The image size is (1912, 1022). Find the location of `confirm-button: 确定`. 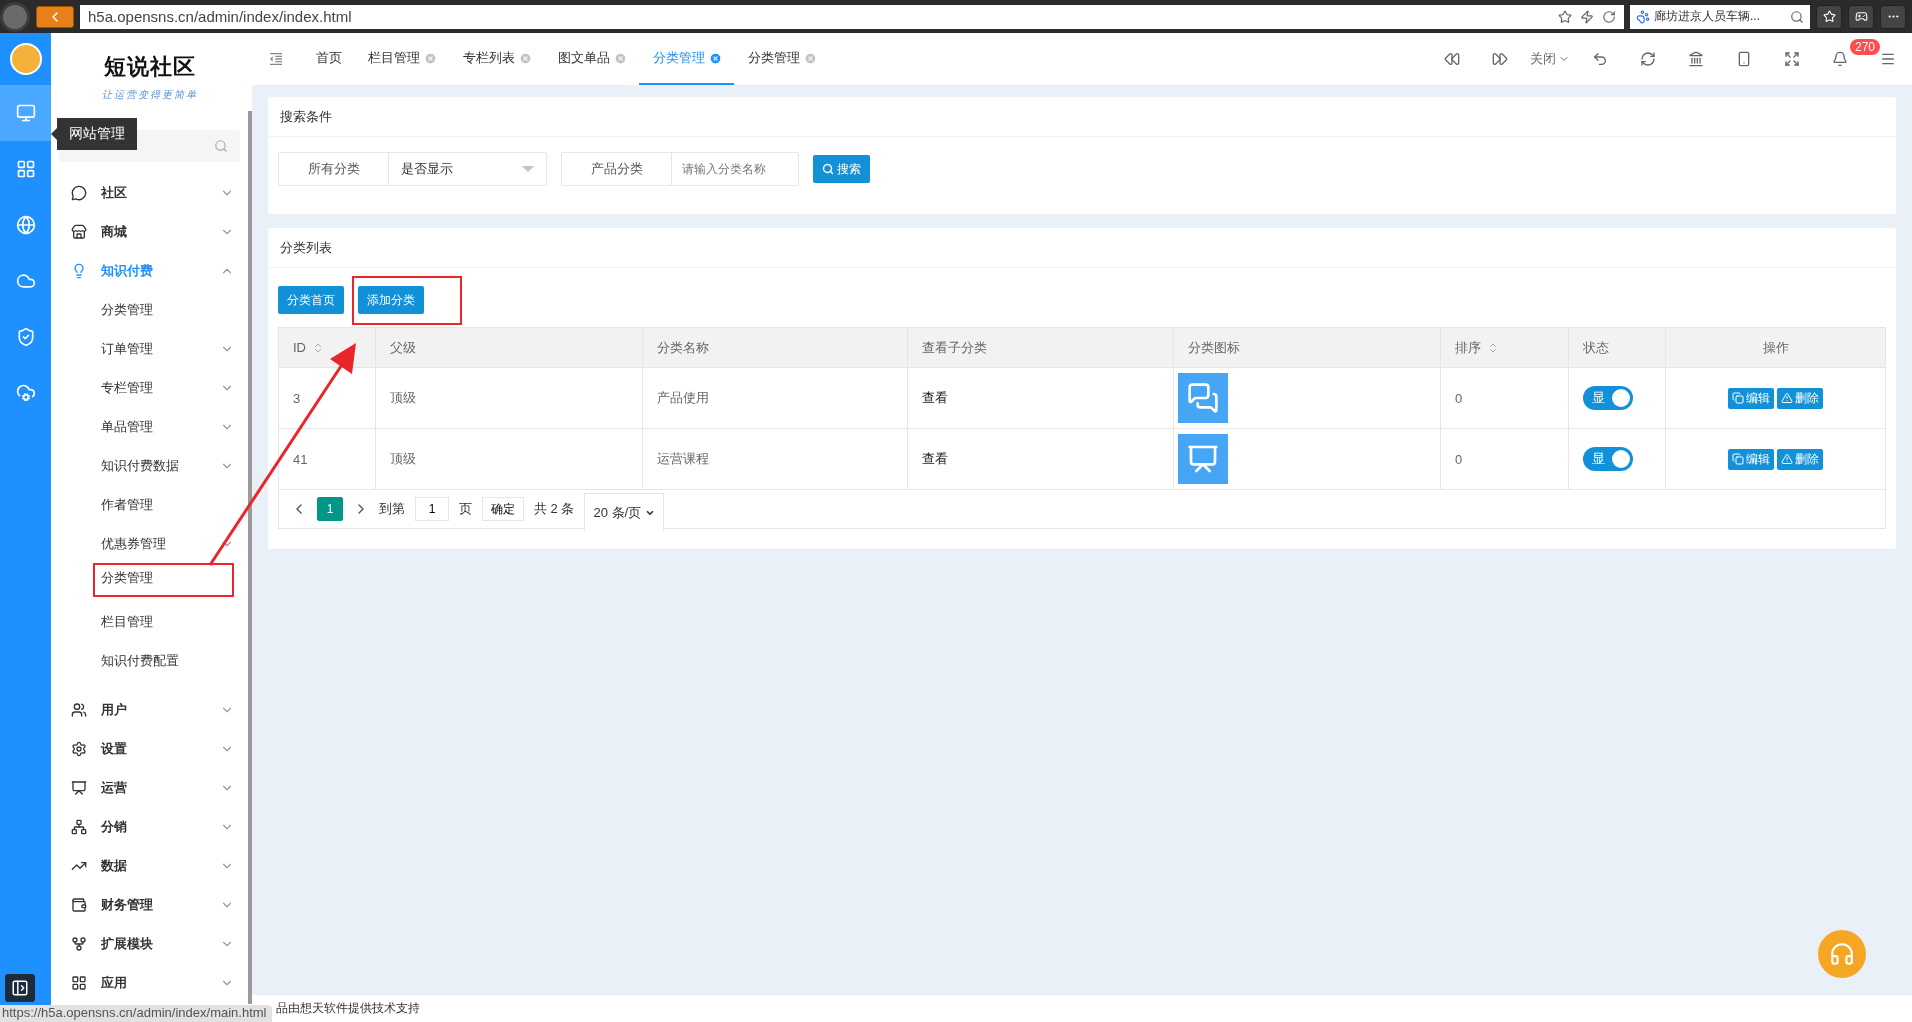

confirm-button: 确定 is located at coordinates (503, 509).